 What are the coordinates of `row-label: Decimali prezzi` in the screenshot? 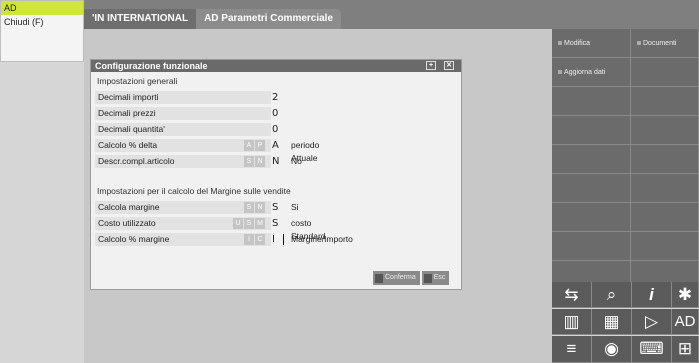 It's located at (183, 113).